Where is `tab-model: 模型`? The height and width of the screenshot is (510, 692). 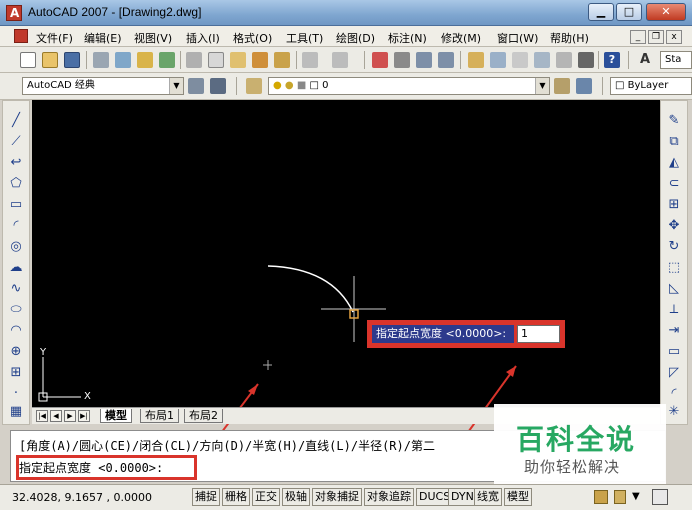 tab-model: 模型 is located at coordinates (116, 416).